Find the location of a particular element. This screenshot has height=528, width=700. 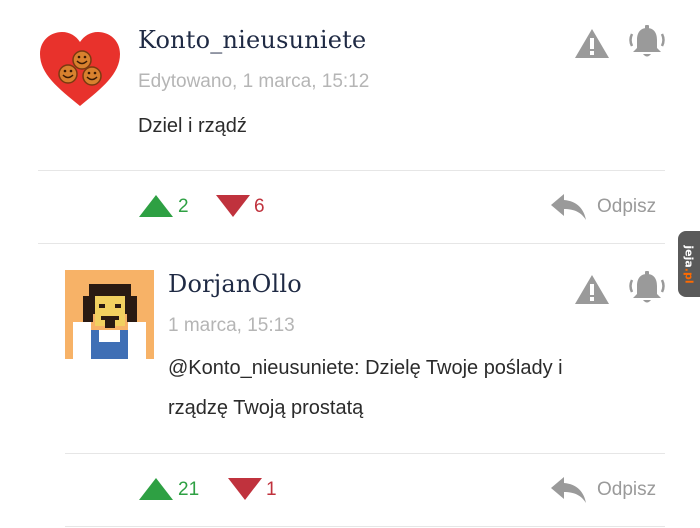

upvote-count: 21 is located at coordinates (189, 489).